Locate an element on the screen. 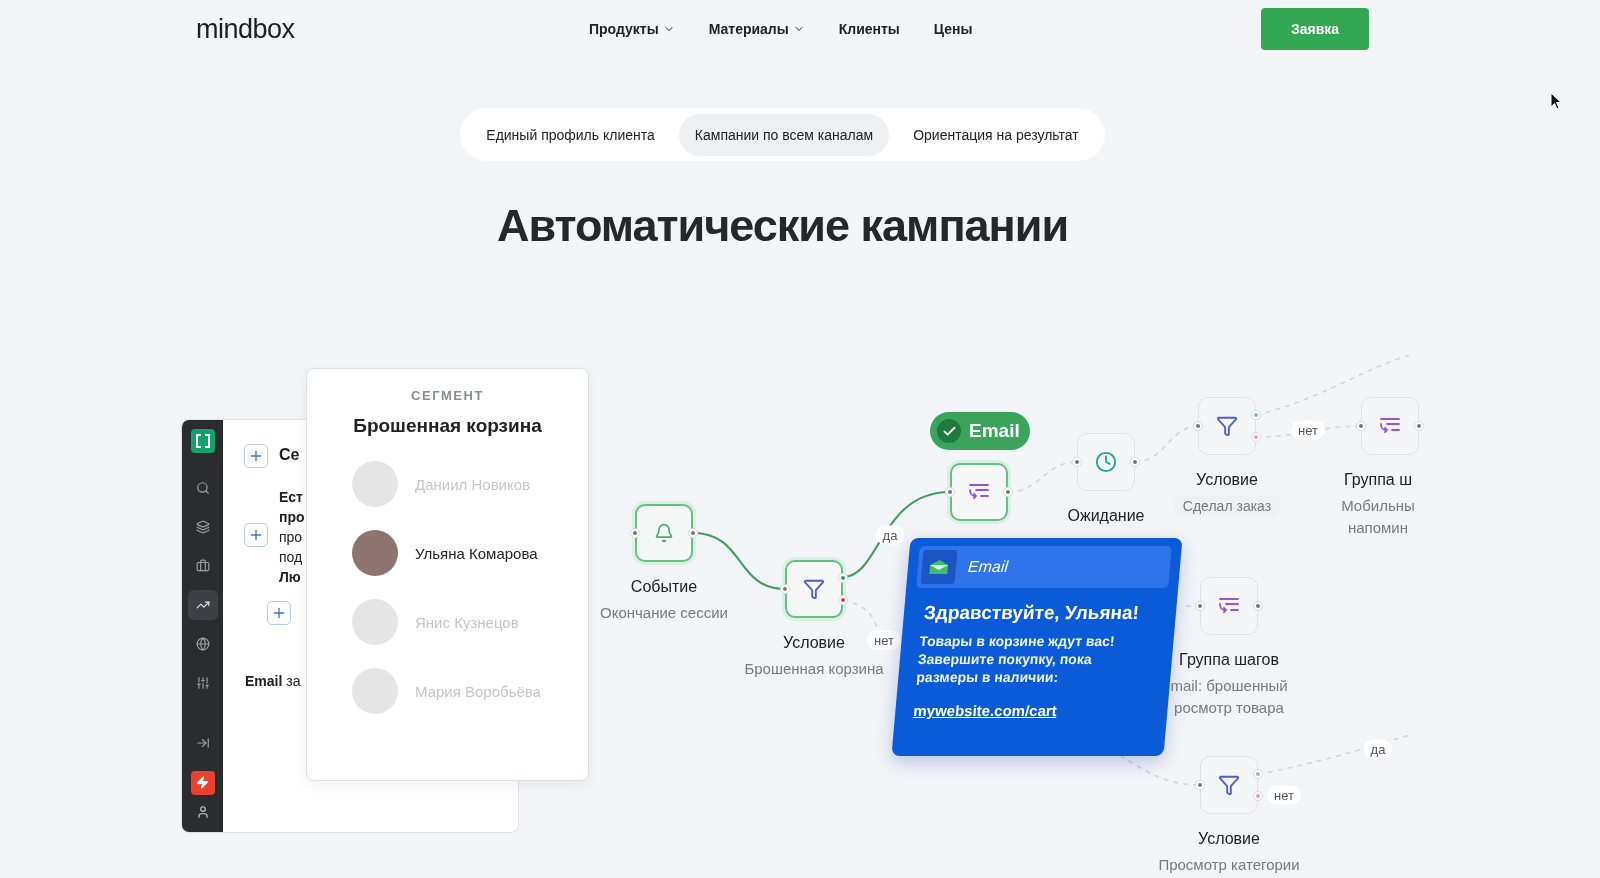  arrow-to-line-icon is located at coordinates (202, 743).